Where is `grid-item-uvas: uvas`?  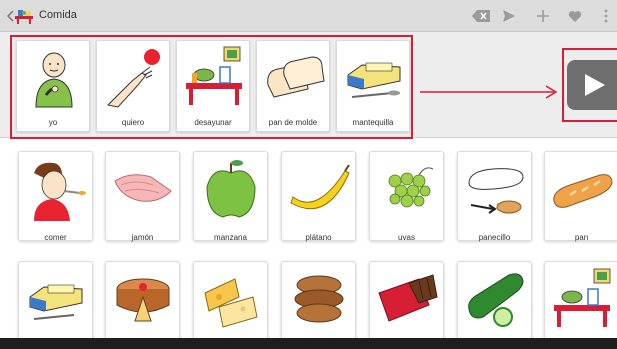 grid-item-uvas: uvas is located at coordinates (406, 196).